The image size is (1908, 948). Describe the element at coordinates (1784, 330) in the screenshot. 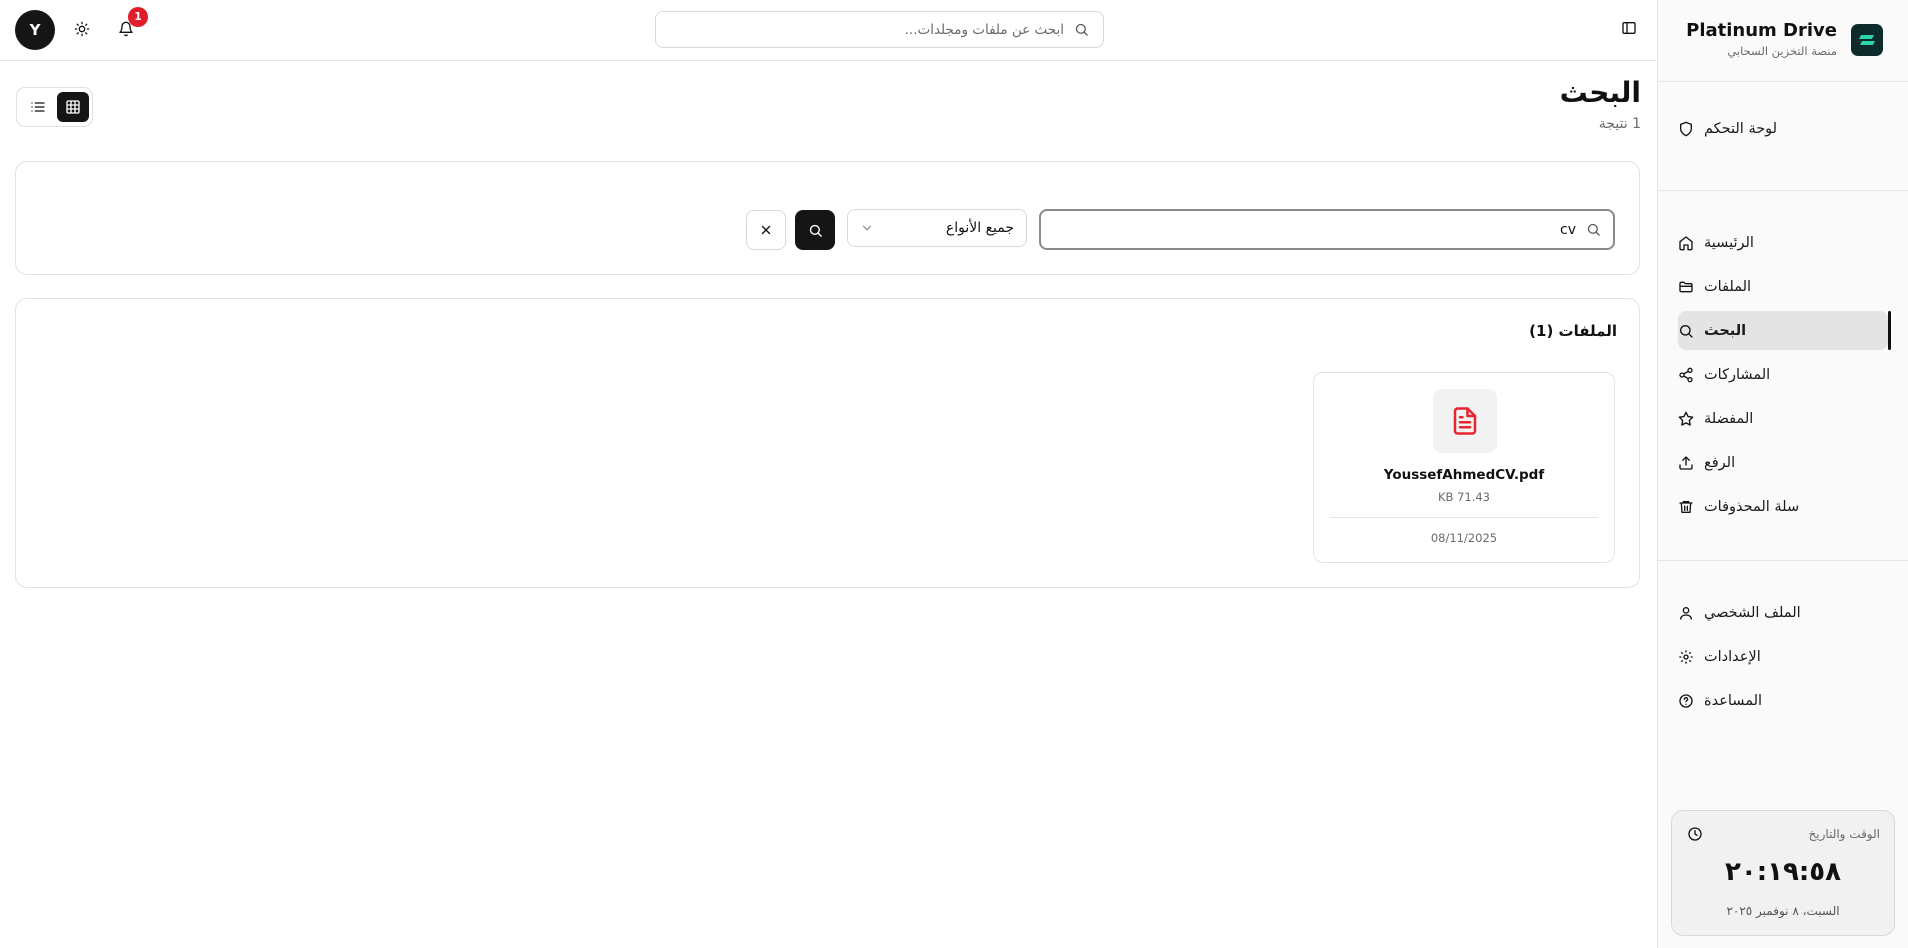

I see `sidebar-item-search: البحث` at that location.